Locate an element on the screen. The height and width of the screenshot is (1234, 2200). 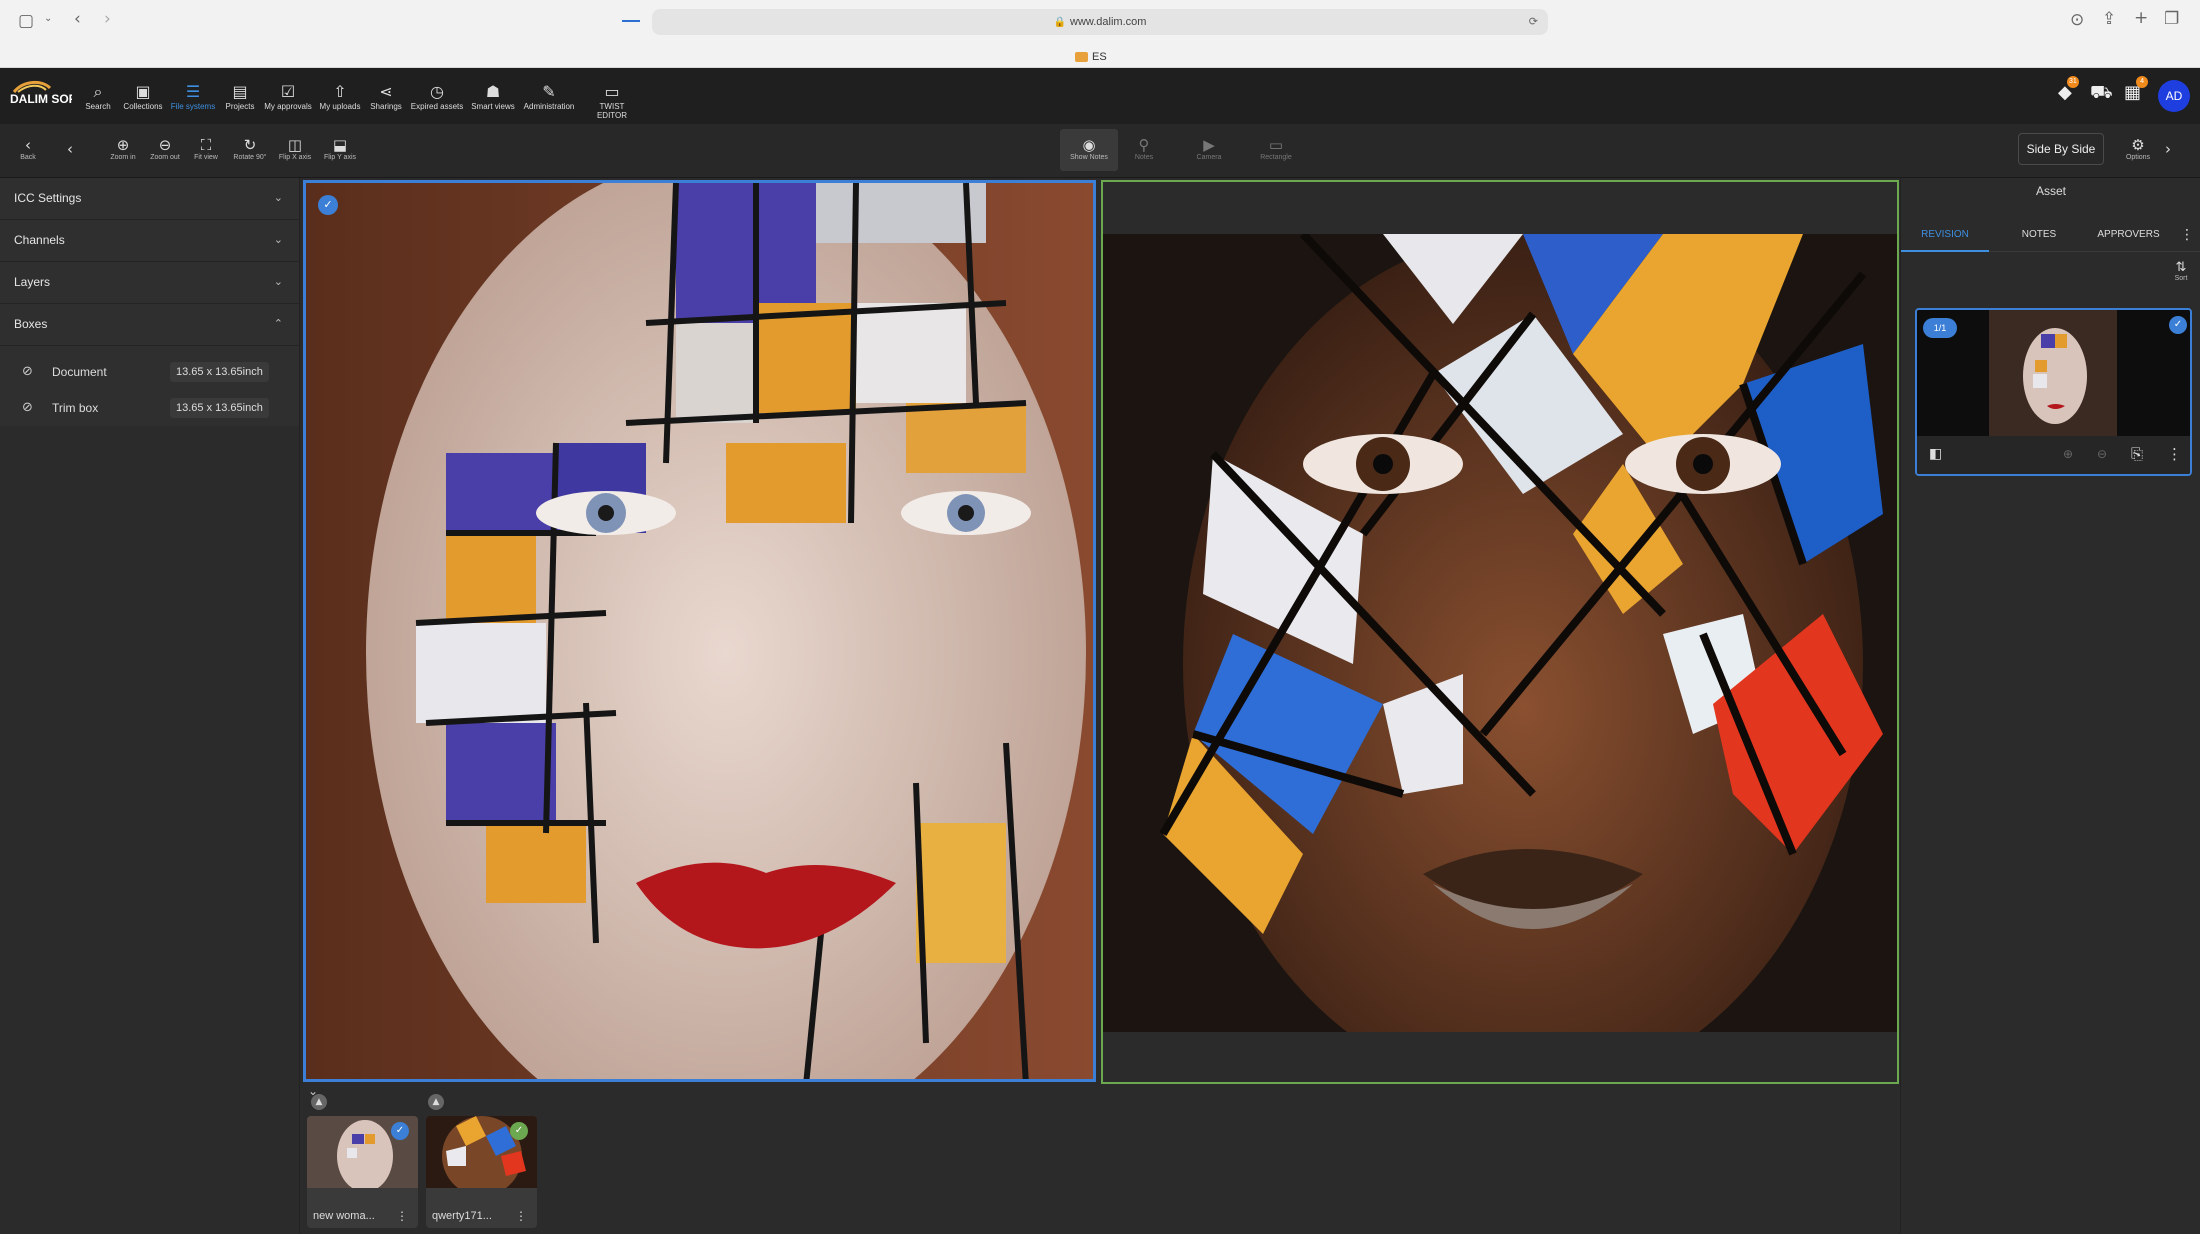
right-panel-tabs: REVISION NOTES APPROVERS ⋮ is located at coordinates (2050, 235).